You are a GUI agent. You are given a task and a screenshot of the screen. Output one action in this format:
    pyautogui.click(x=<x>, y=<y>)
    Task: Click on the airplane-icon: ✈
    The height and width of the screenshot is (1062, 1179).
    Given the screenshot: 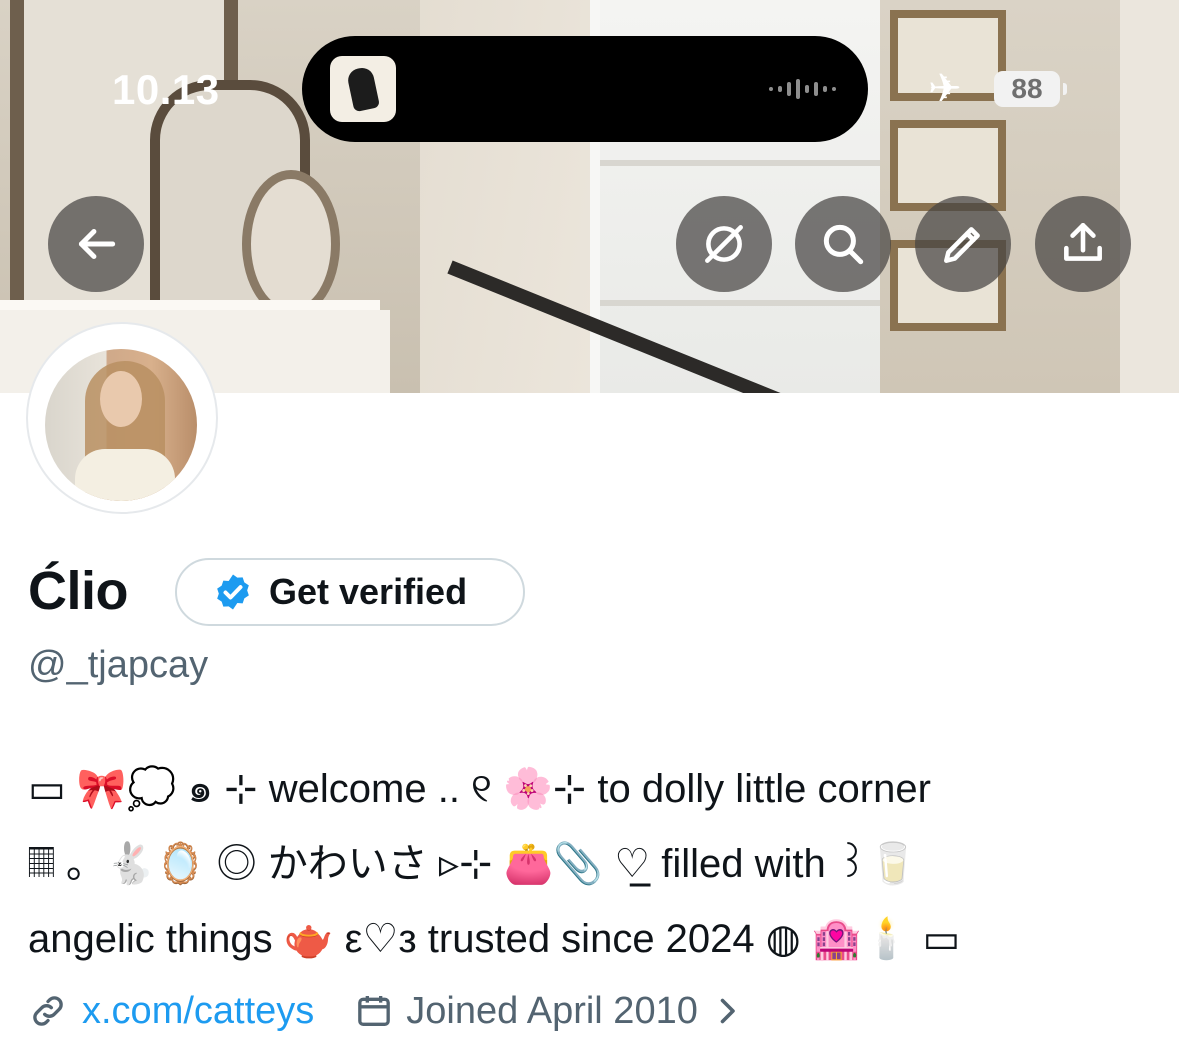 What is the action you would take?
    pyautogui.click(x=945, y=89)
    